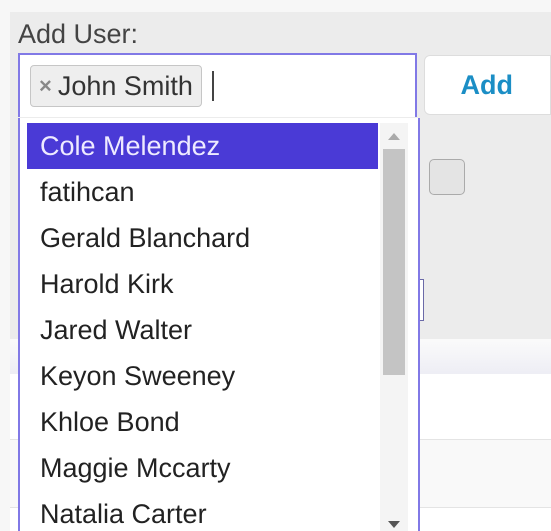  Describe the element at coordinates (213, 86) in the screenshot. I see `text-cursor` at that location.